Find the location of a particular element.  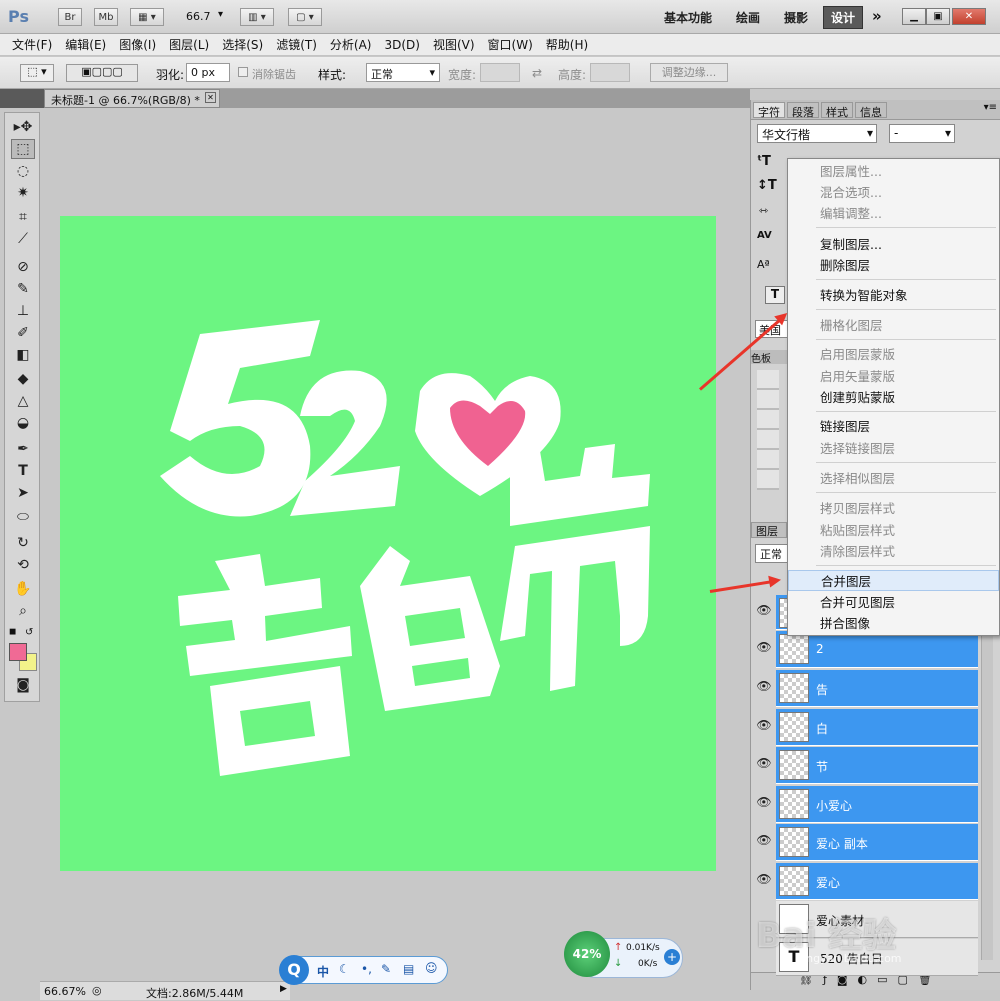

brush-tool-icon: ✎ is located at coordinates (23, 289).